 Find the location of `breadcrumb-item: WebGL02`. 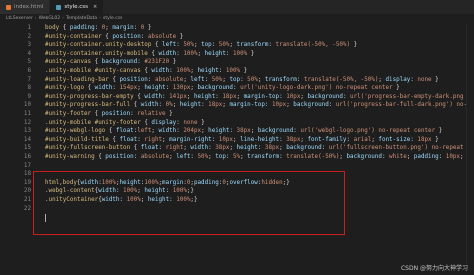

breadcrumb-item: WebGL02 is located at coordinates (50, 18).